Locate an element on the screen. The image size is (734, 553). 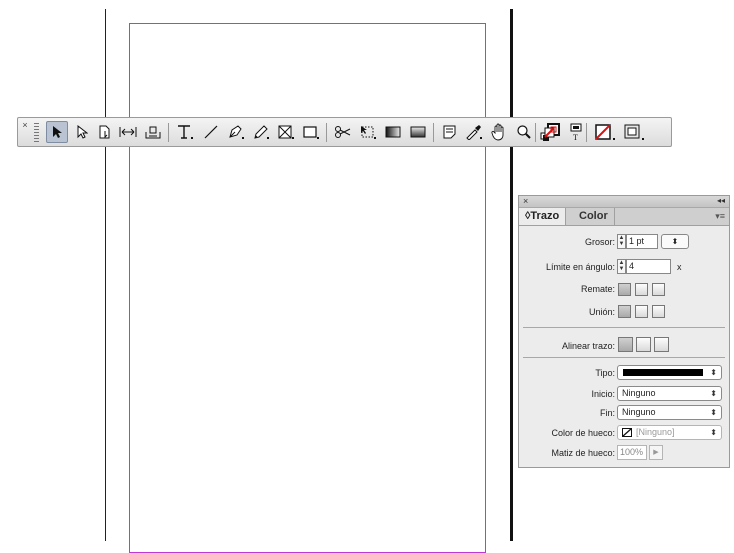
pencil-tool-icon is located at coordinates (261, 132).